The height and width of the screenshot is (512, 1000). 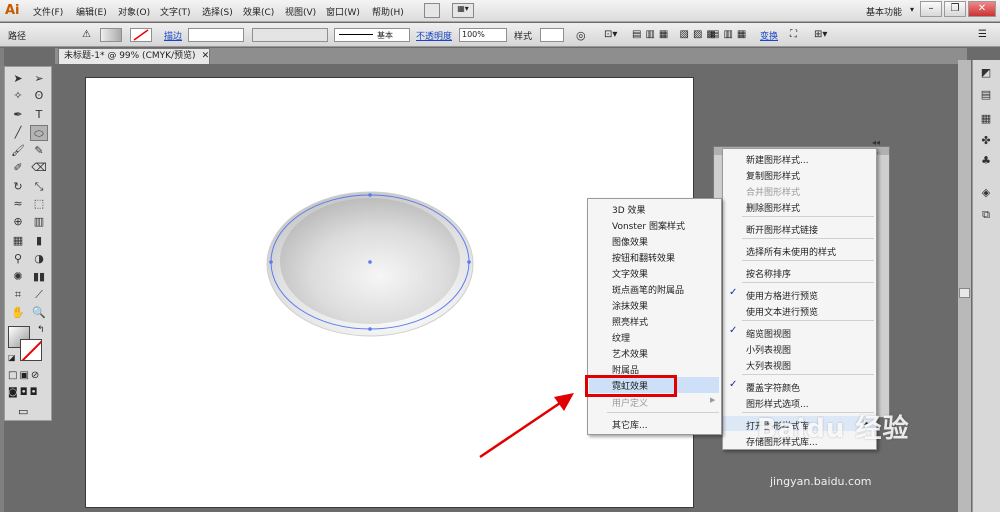 What do you see at coordinates (955, 9) in the screenshot?
I see `restore-button: ❐` at bounding box center [955, 9].